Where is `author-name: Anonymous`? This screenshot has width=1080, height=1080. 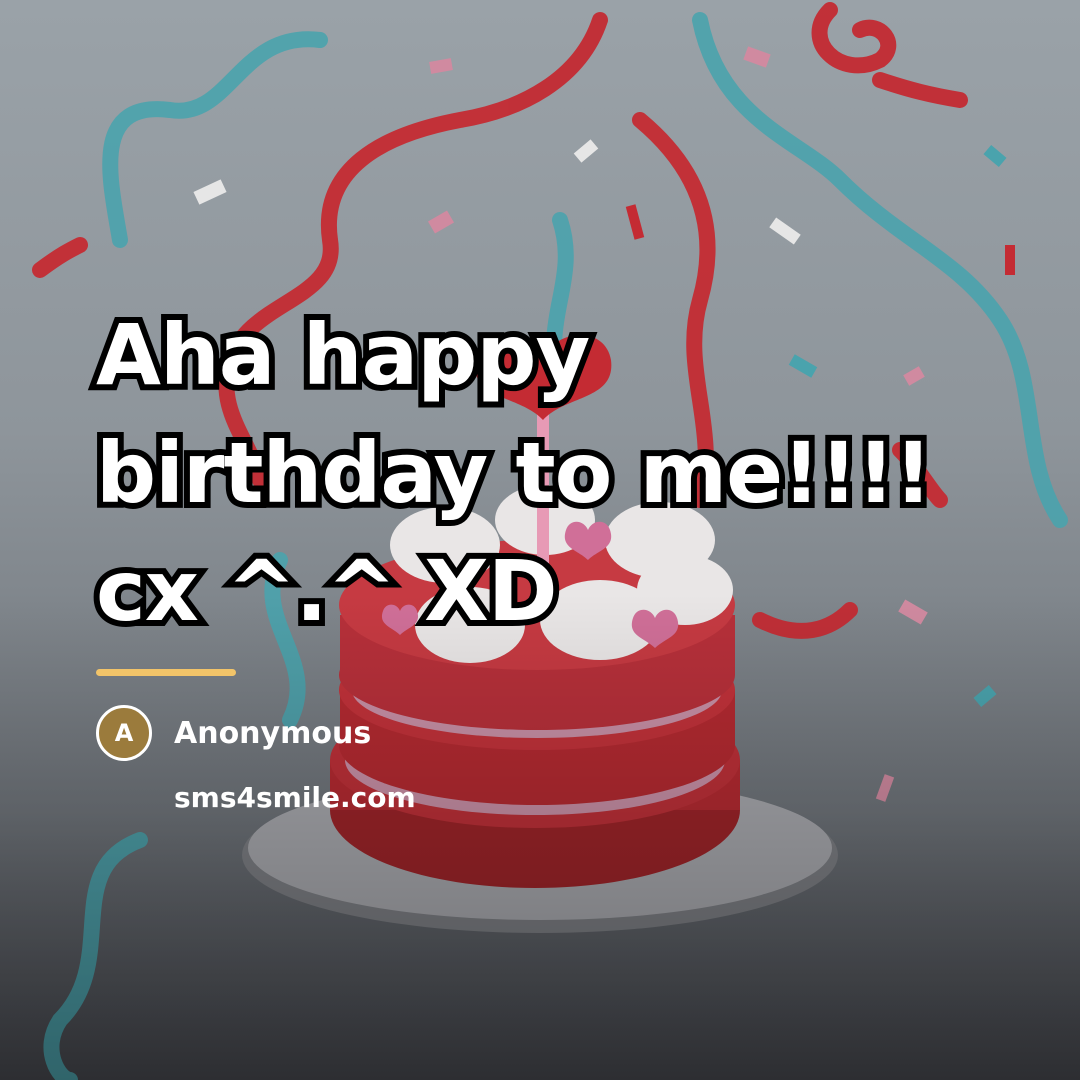 author-name: Anonymous is located at coordinates (273, 733).